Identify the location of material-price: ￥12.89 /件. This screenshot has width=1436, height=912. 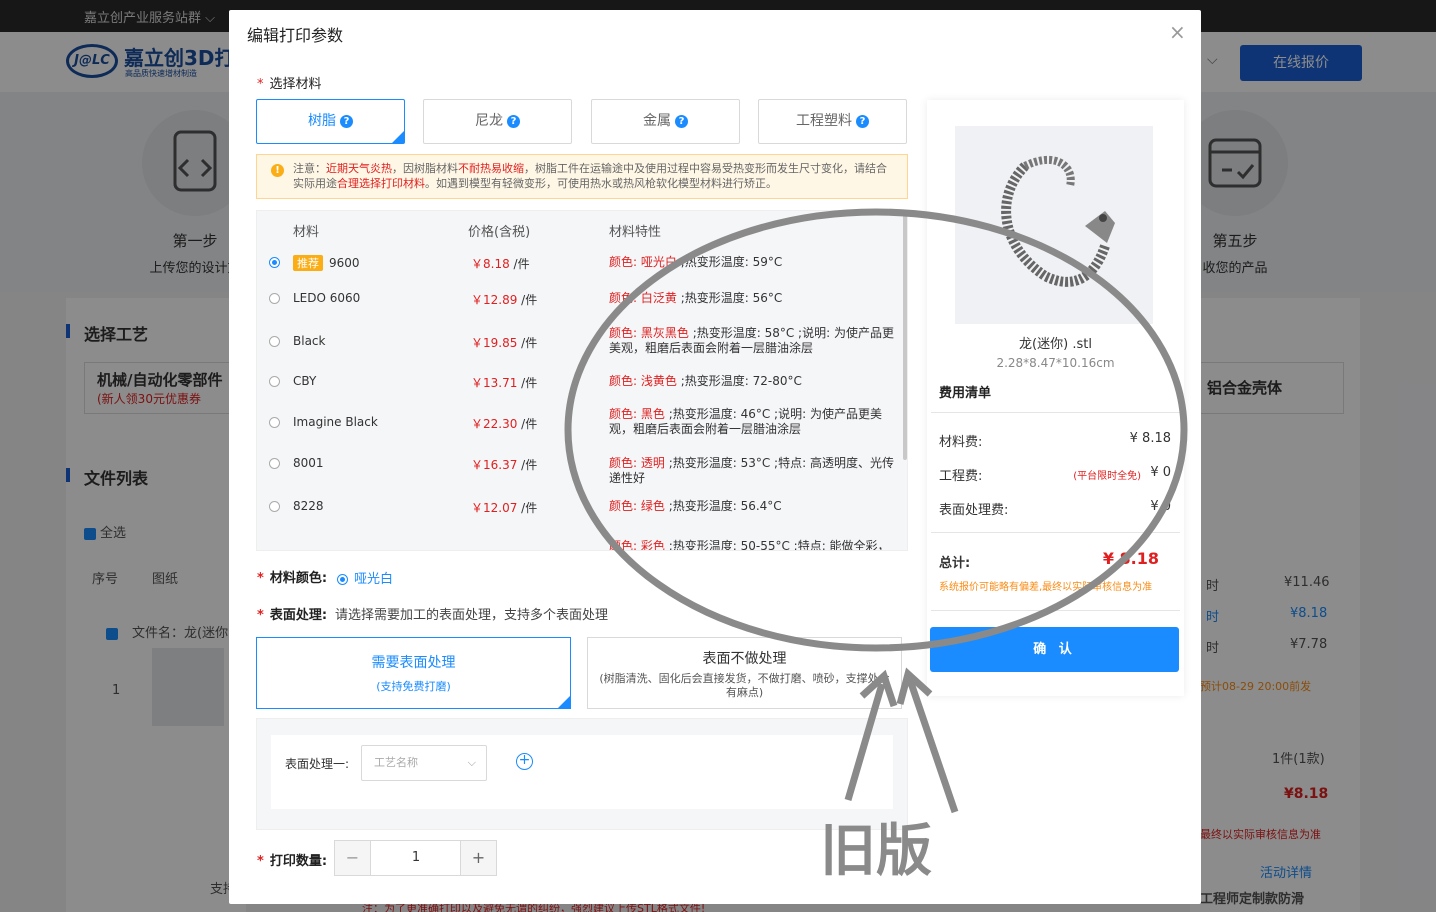
(504, 300).